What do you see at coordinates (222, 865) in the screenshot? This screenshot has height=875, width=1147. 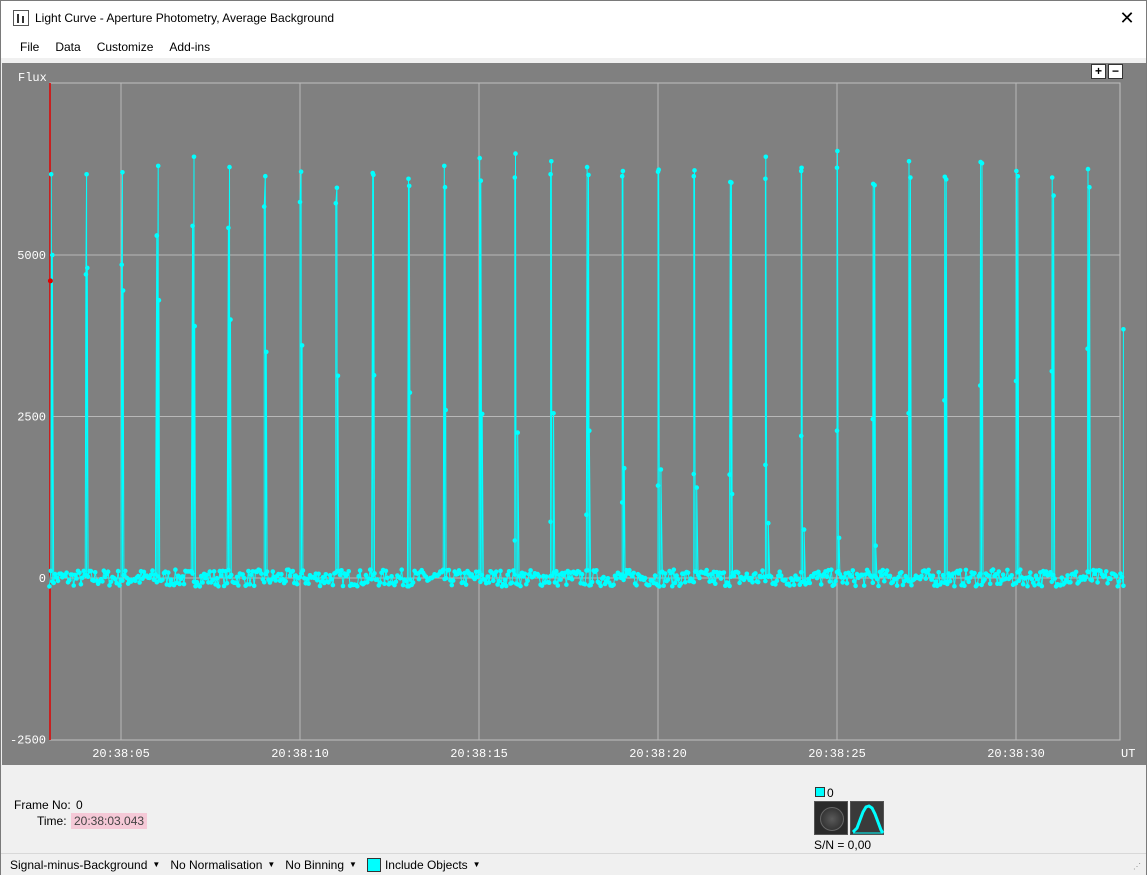 I see `normalisation-dropdown: No Normalisation ▼` at bounding box center [222, 865].